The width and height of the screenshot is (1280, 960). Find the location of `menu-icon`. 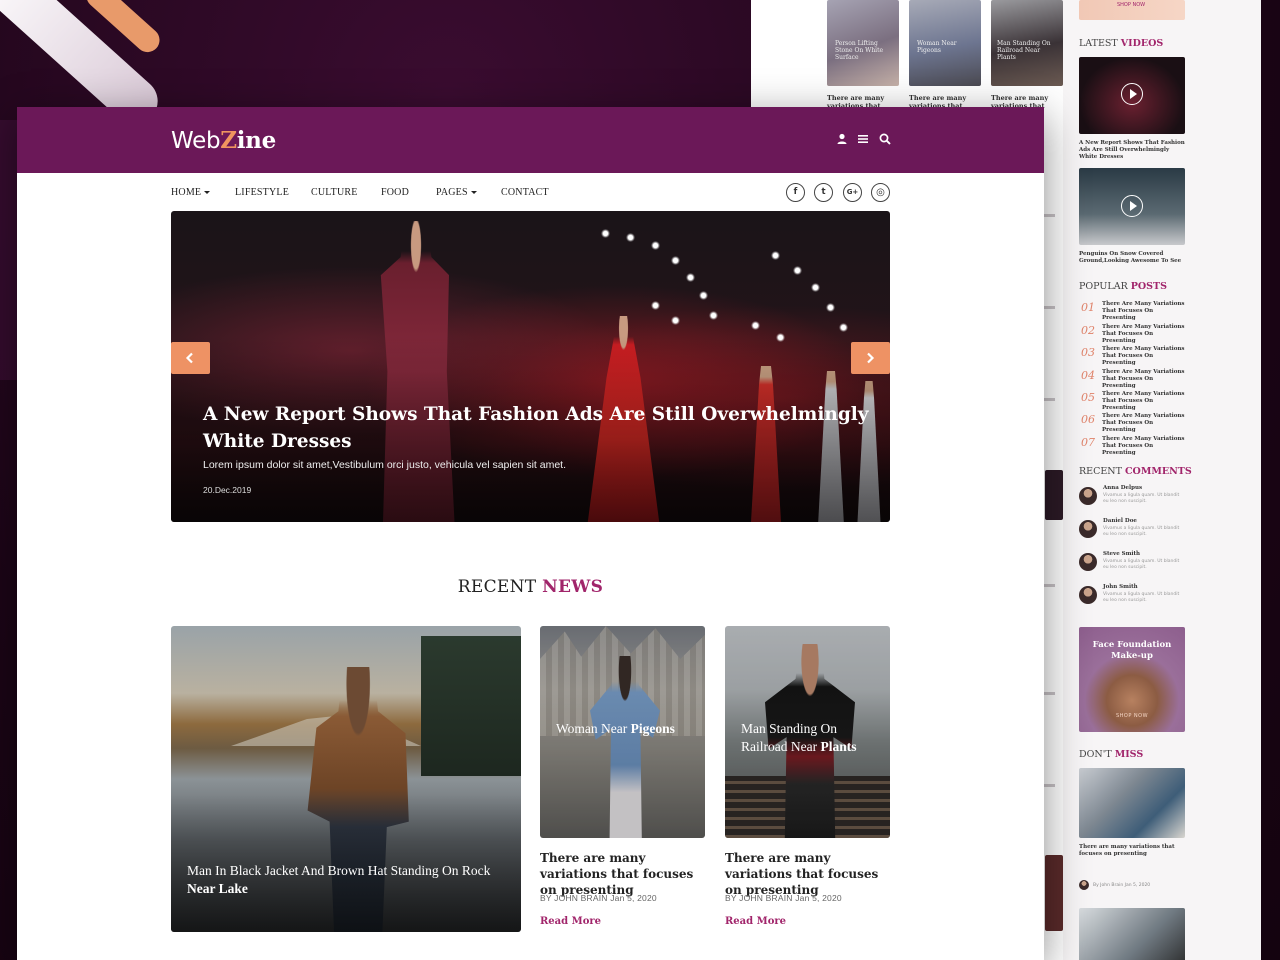

menu-icon is located at coordinates (863, 139).